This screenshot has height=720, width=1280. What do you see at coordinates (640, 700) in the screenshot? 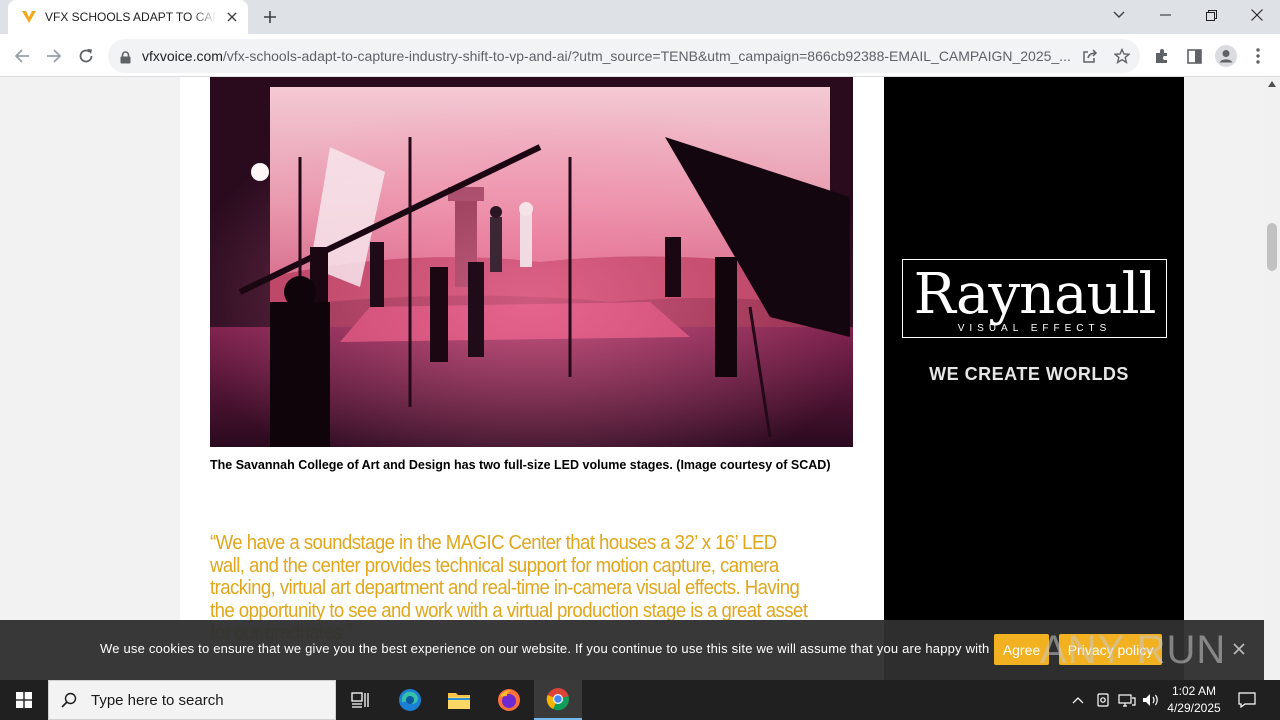
I see `windows-taskbar: Type here to search 1:02 AM 4/29/2025` at bounding box center [640, 700].